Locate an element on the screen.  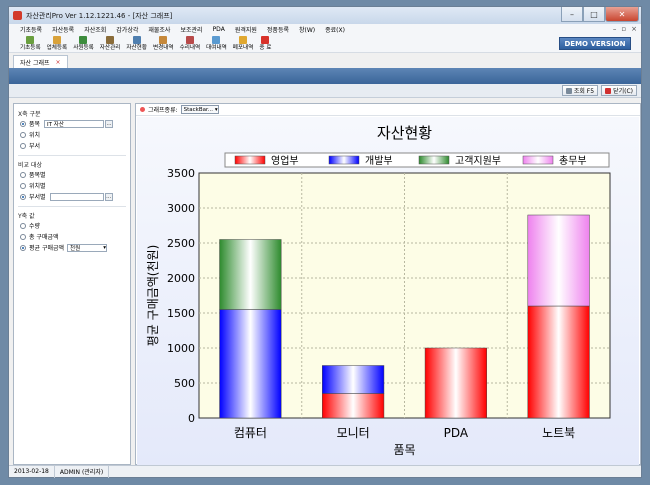
toolbar-button: 변경내역 is located at coordinates (163, 44).